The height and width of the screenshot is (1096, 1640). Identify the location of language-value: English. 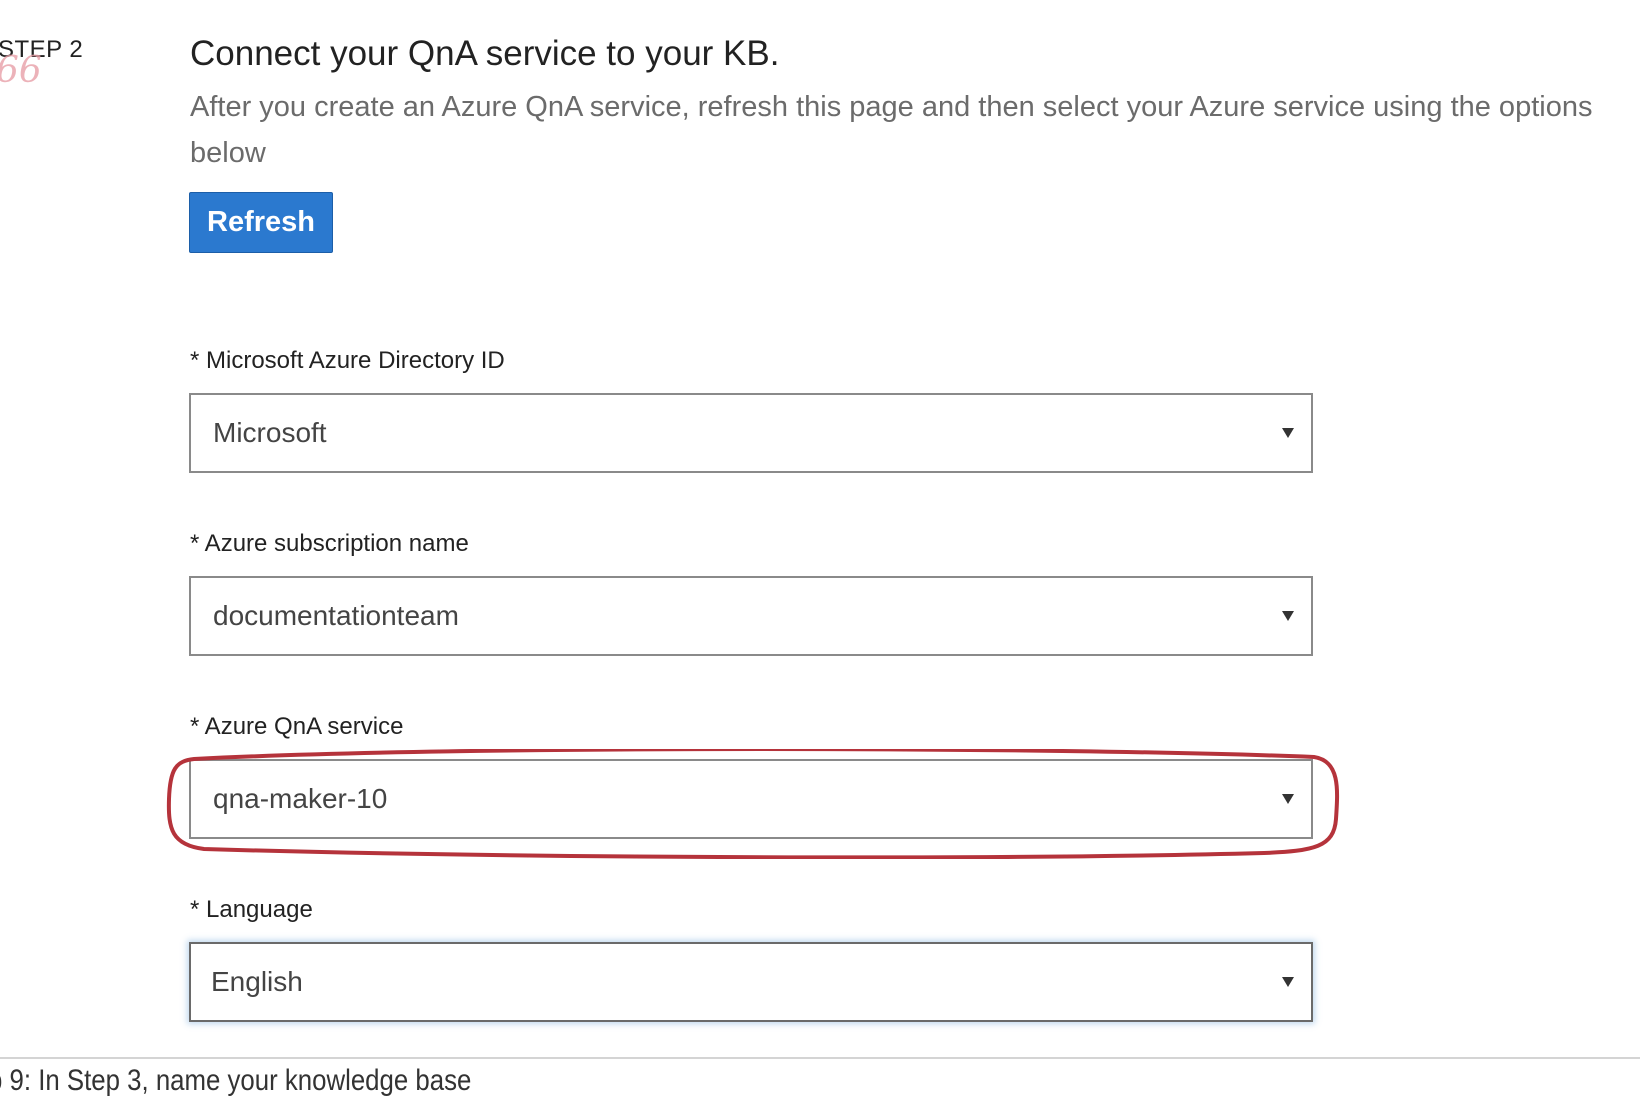
(257, 981).